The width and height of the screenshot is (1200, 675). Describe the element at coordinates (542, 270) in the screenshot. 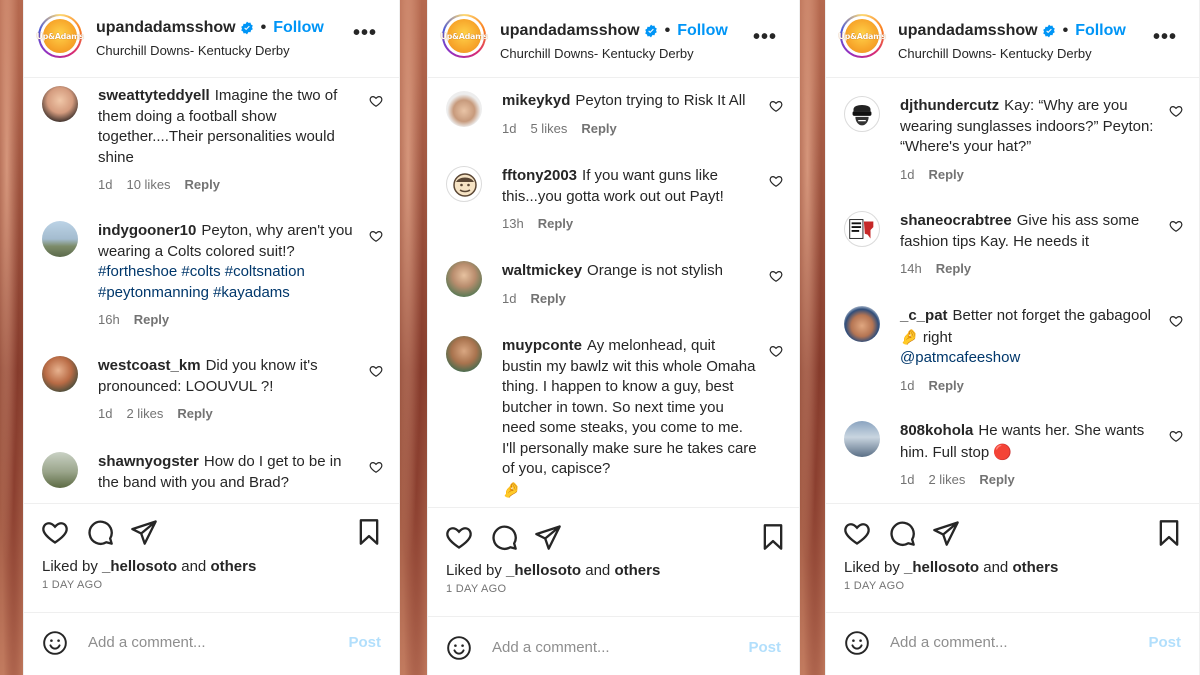

I see `comment-username: waltmickey` at that location.